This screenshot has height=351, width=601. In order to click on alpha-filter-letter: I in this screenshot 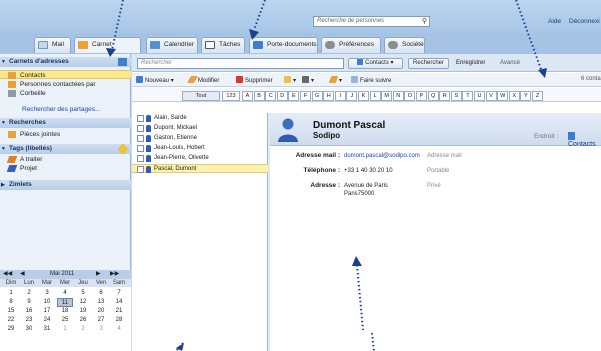, I will do `click(340, 96)`.